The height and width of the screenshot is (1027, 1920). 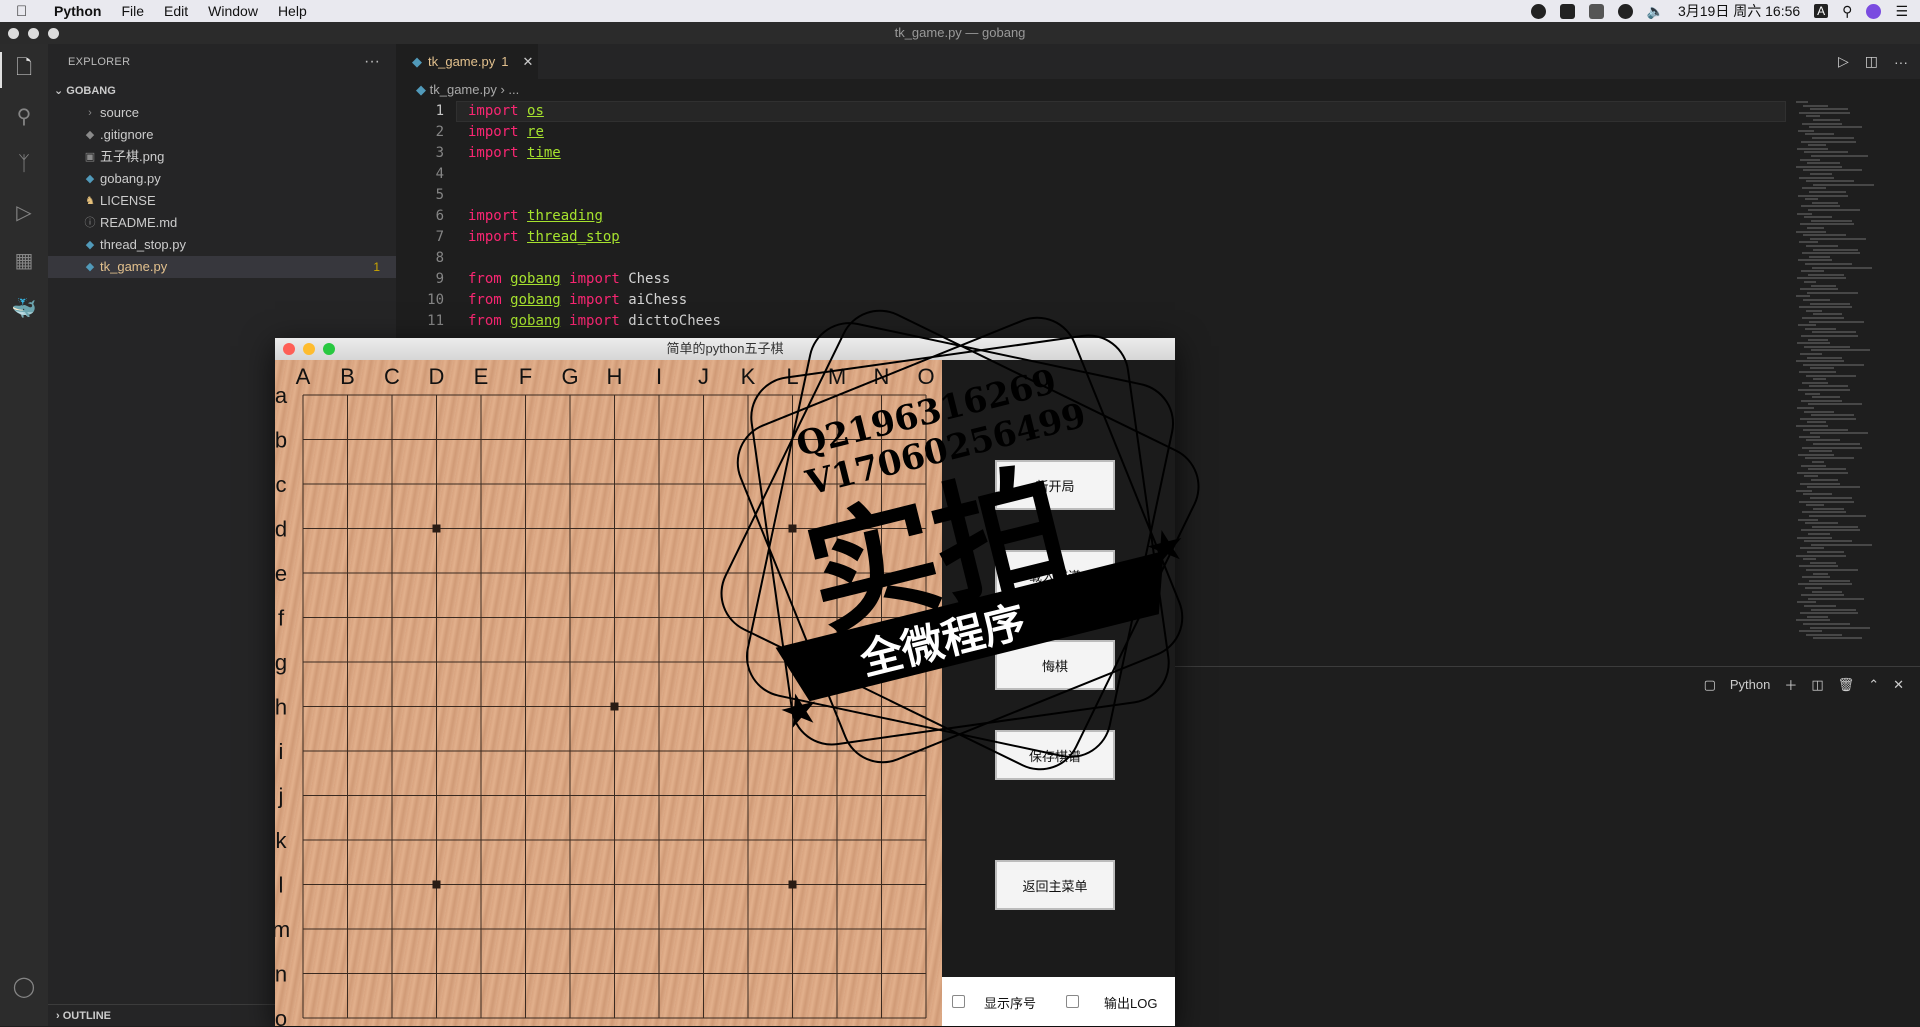 I want to click on new-game-button: 新开局, so click(x=1055, y=485).